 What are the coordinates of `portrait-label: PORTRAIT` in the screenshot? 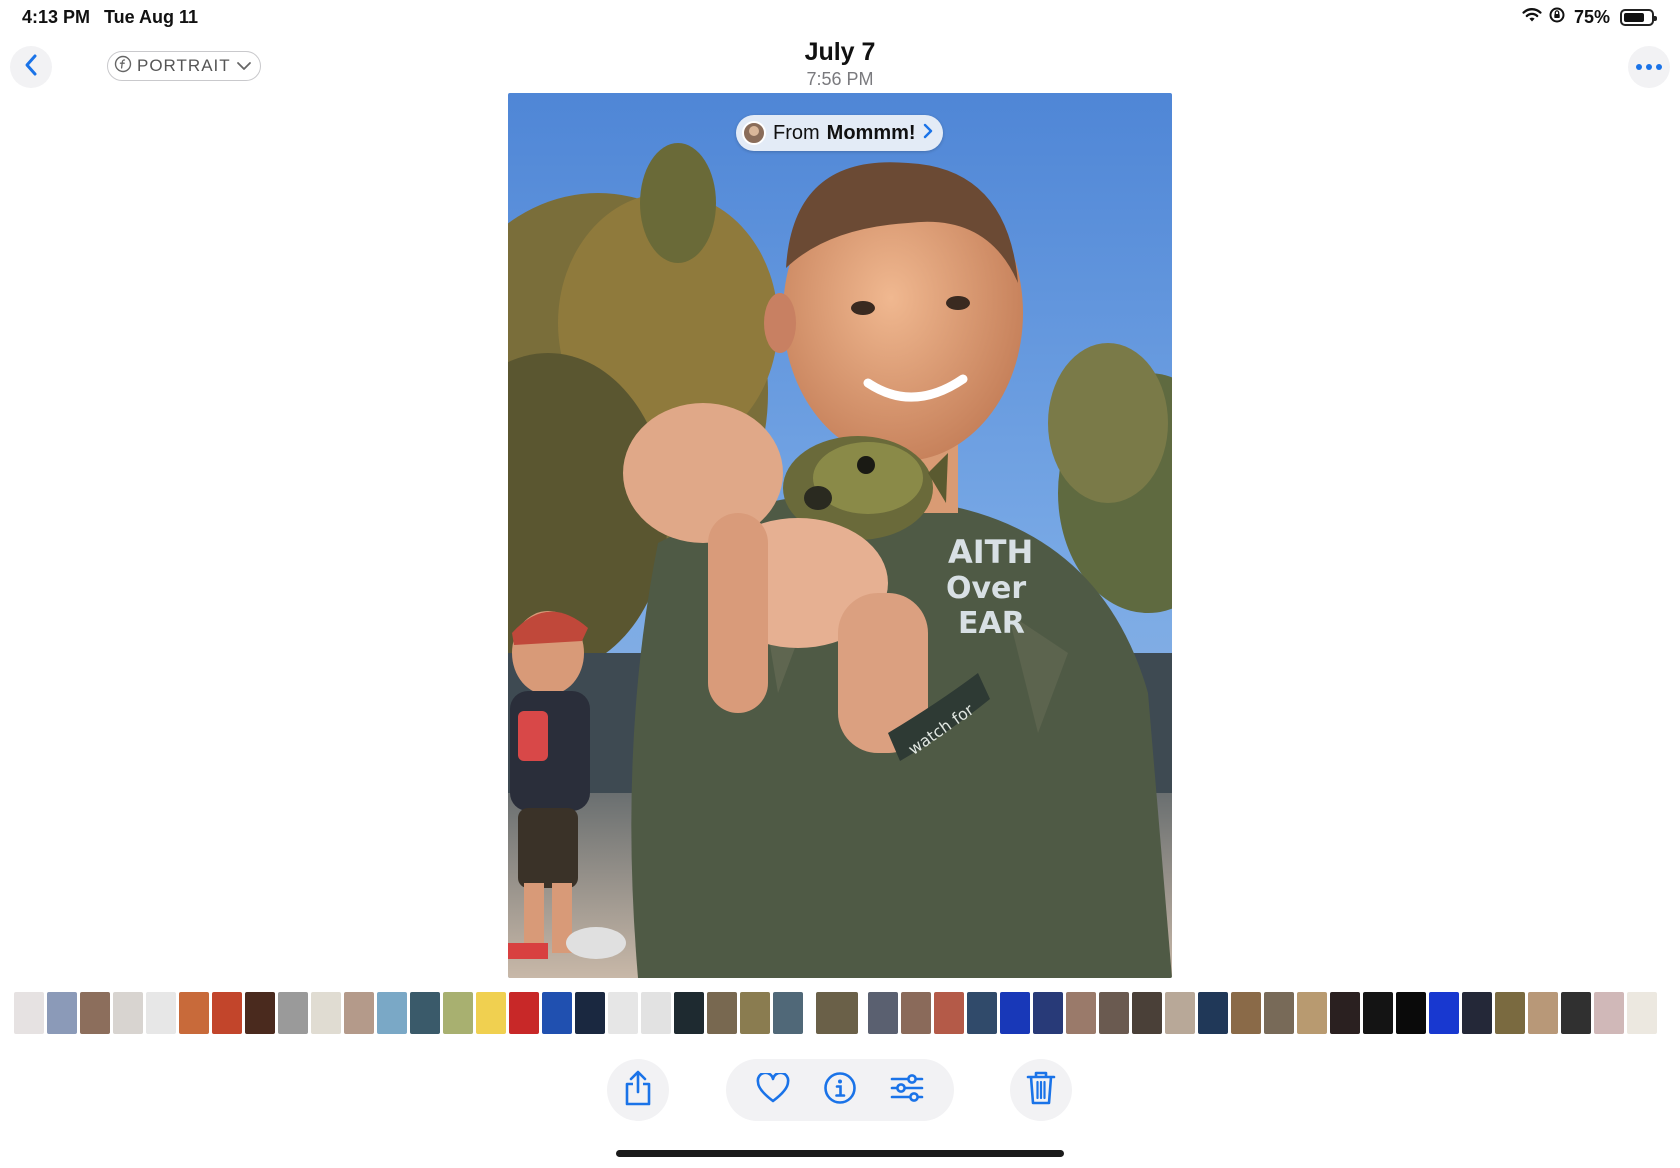 It's located at (184, 65).